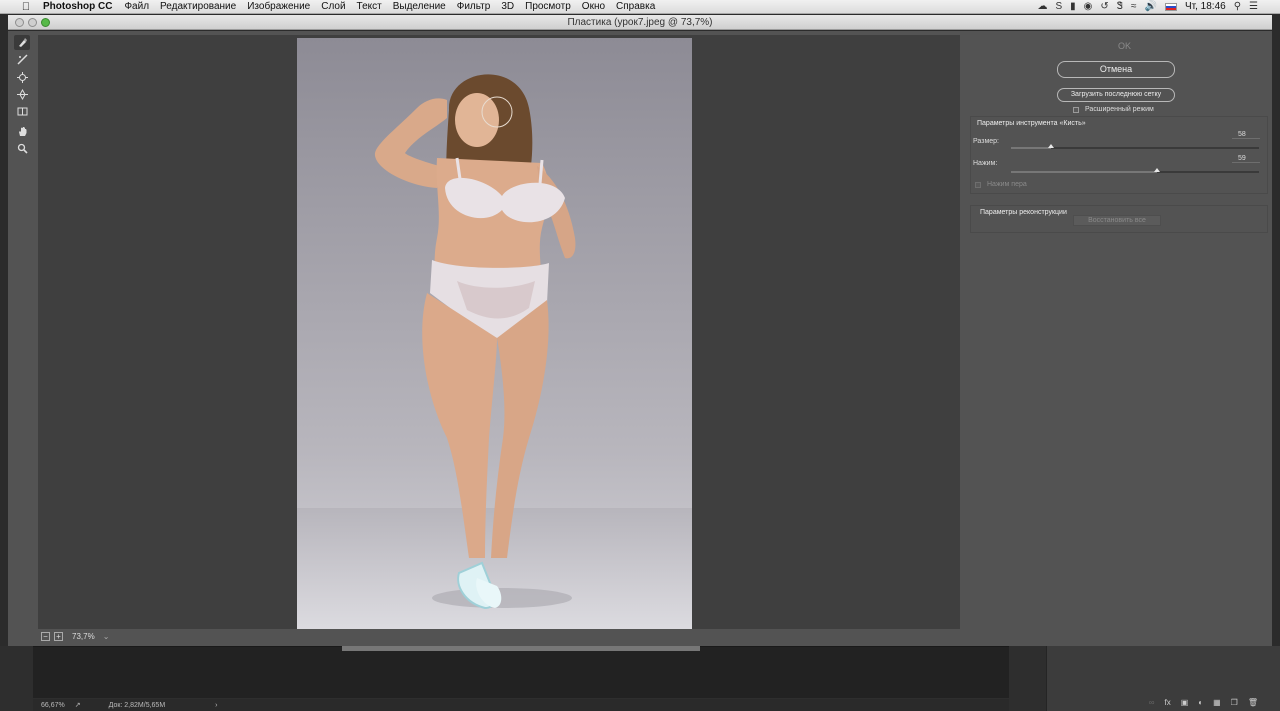 The height and width of the screenshot is (711, 1280). What do you see at coordinates (191, 636) in the screenshot?
I see `preview-zoom-bar: − + 73,7% ⌄` at bounding box center [191, 636].